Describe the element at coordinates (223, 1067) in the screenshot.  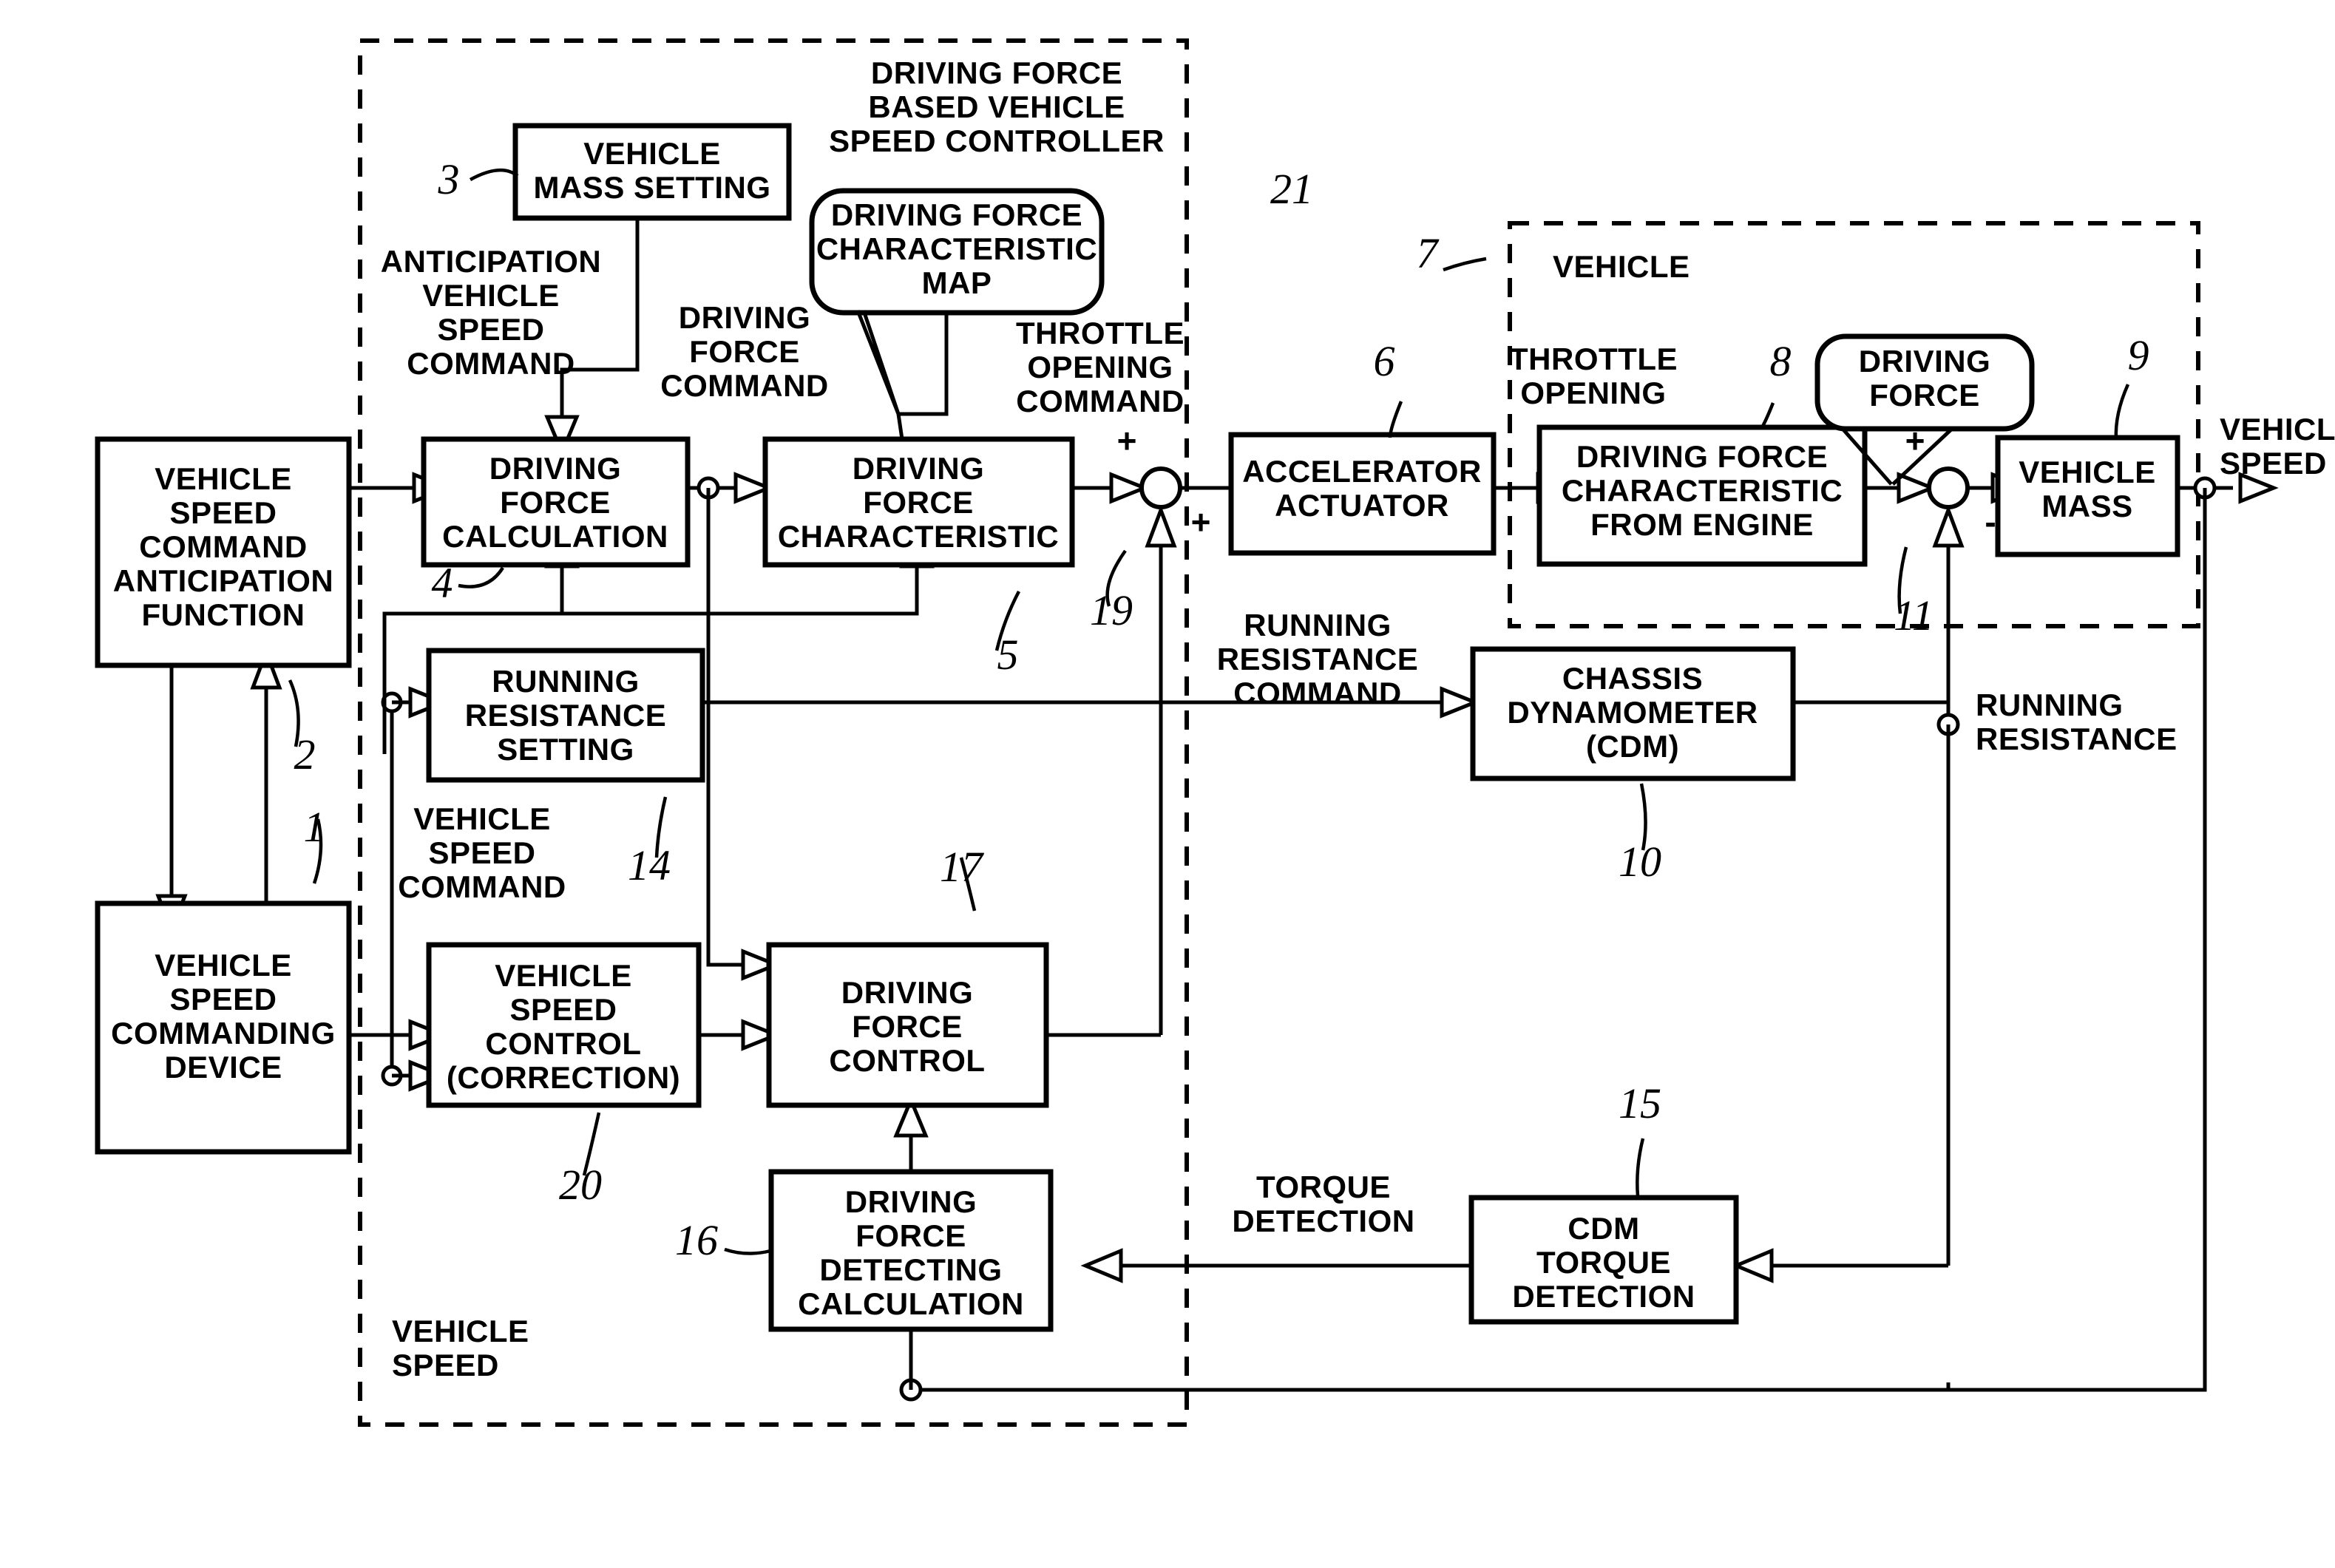
I see `svg-text: DEVICE` at that location.